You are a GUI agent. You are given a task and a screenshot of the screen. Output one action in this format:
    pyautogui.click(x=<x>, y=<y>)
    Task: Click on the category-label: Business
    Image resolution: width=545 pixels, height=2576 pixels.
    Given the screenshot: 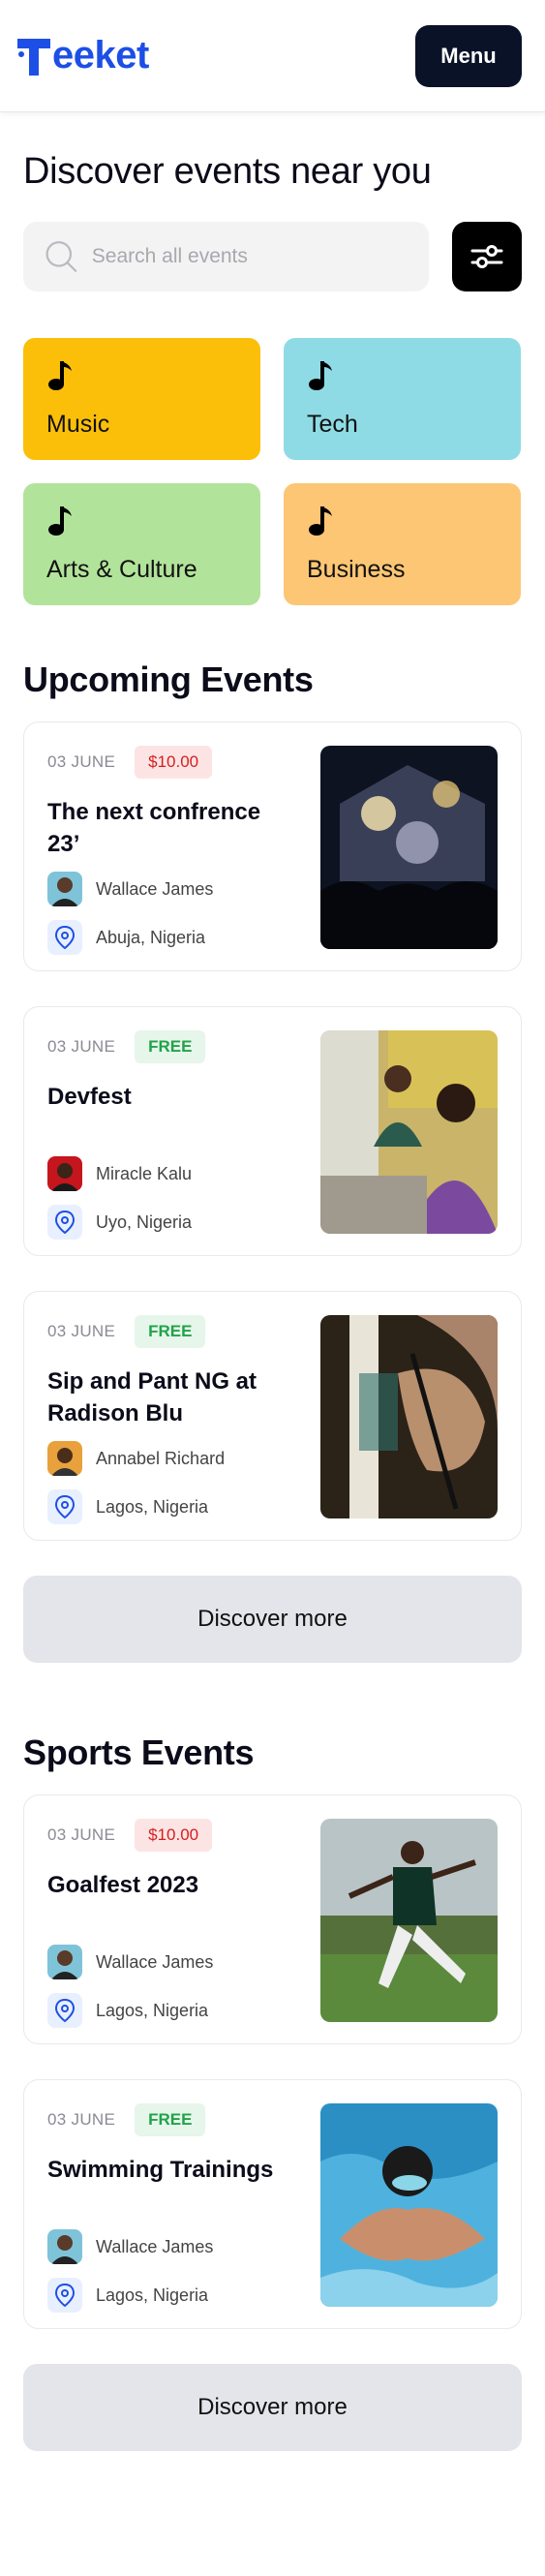 What is the action you would take?
    pyautogui.click(x=356, y=569)
    